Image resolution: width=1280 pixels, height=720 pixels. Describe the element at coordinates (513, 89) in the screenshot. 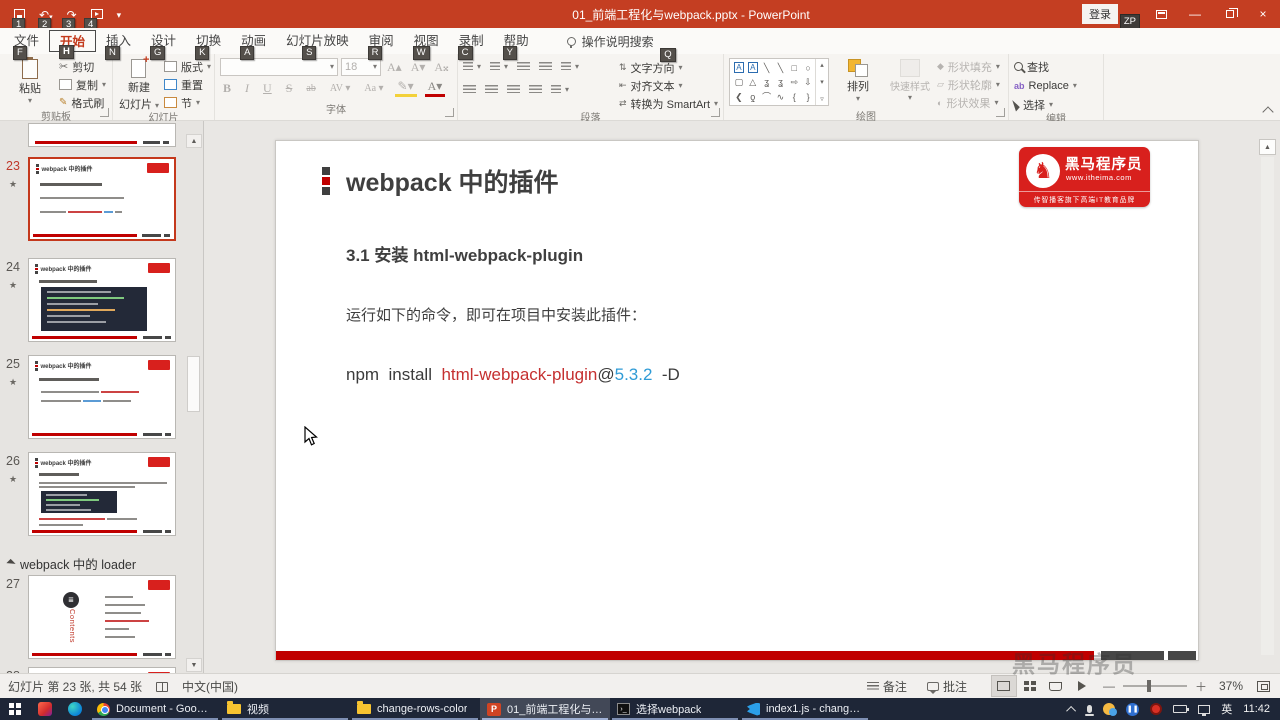

I see `align-right-button` at that location.